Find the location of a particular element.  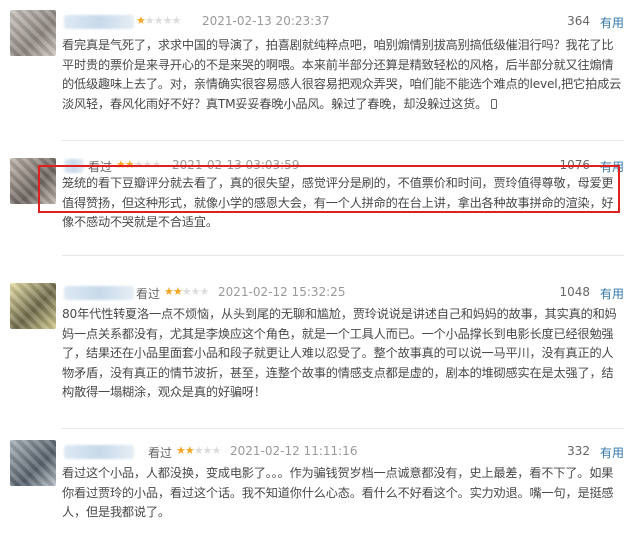

review-time: 2021-02-12 15:32:25 is located at coordinates (282, 292).